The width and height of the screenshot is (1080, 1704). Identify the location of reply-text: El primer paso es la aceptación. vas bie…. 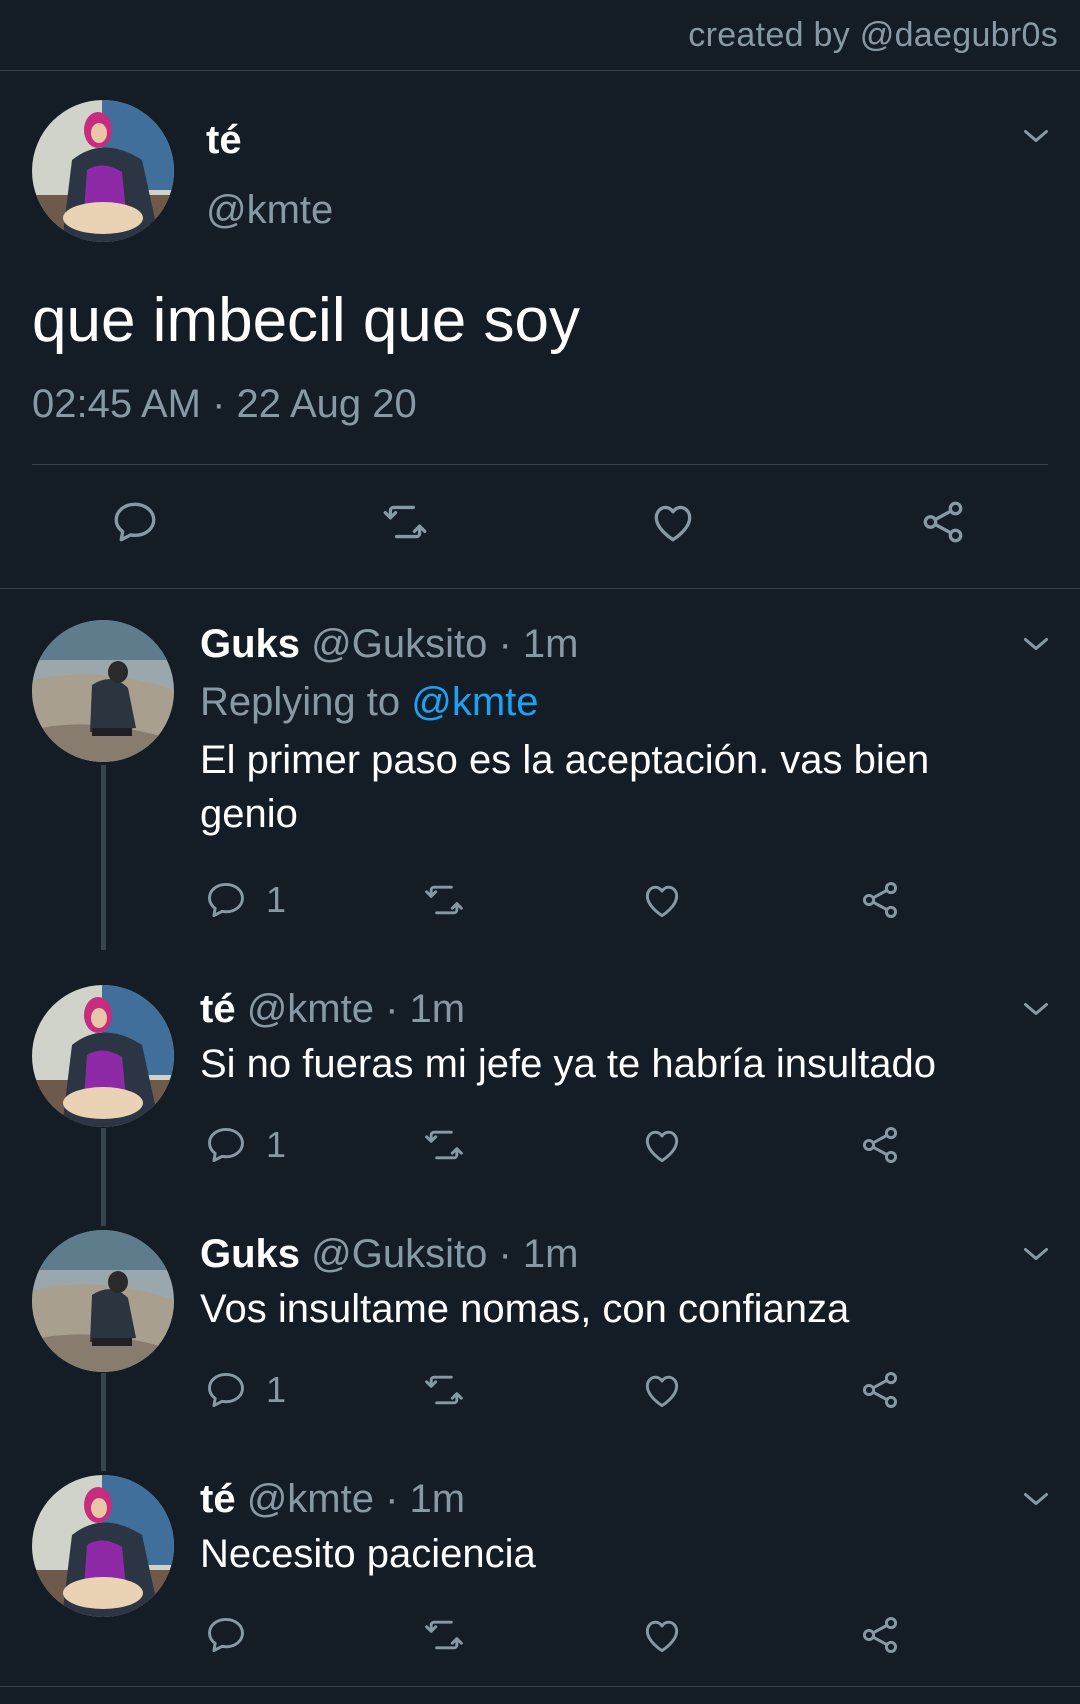
(565, 787).